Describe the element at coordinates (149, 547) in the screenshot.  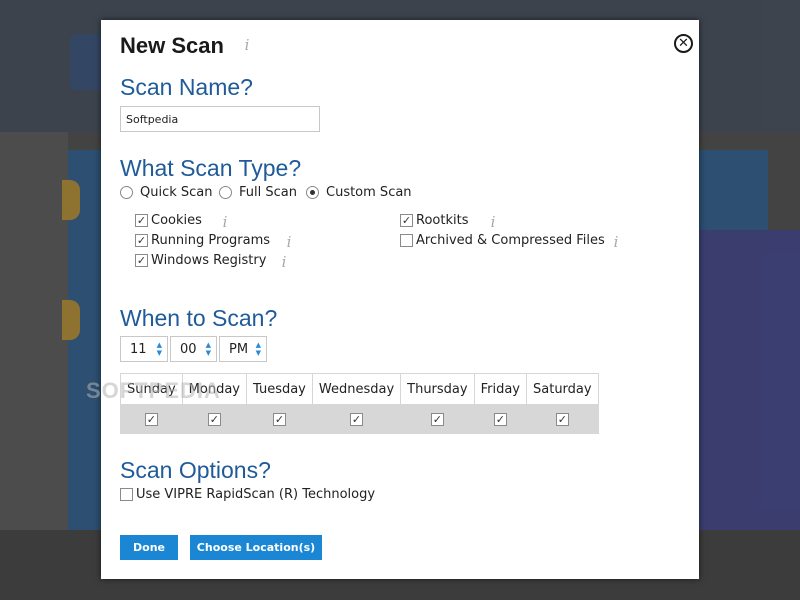
I see `done-button: Done` at that location.